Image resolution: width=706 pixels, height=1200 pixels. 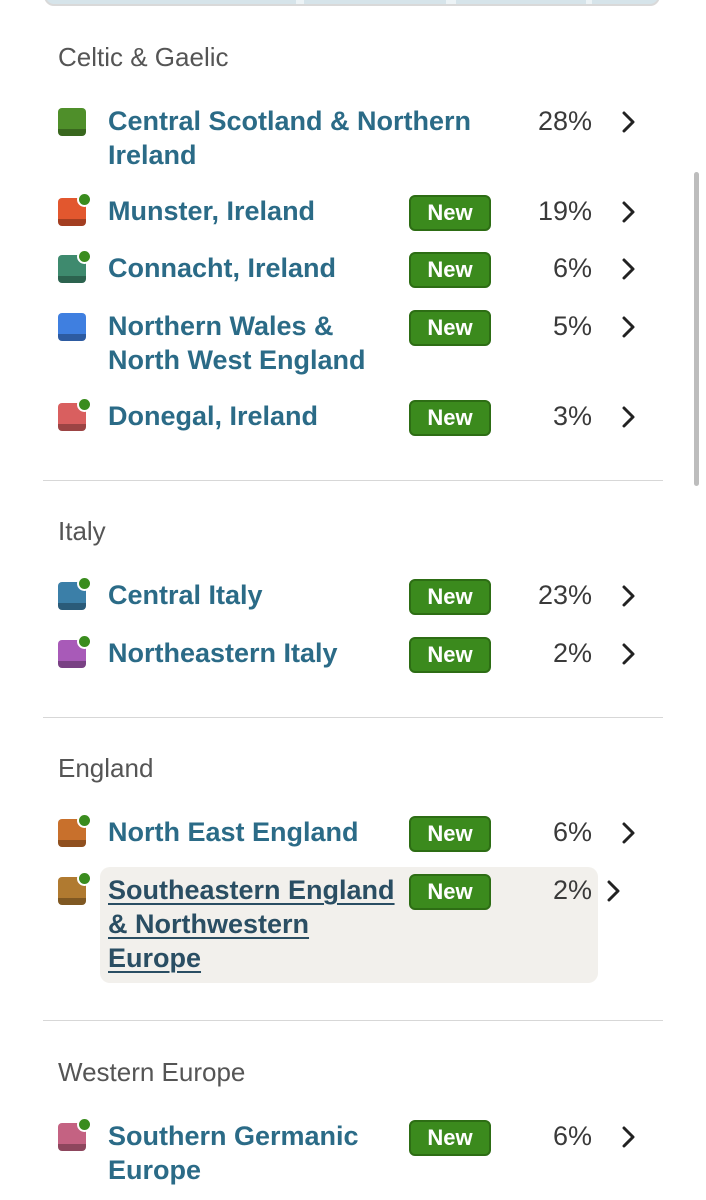 I want to click on region-percent: 3%, so click(x=572, y=416).